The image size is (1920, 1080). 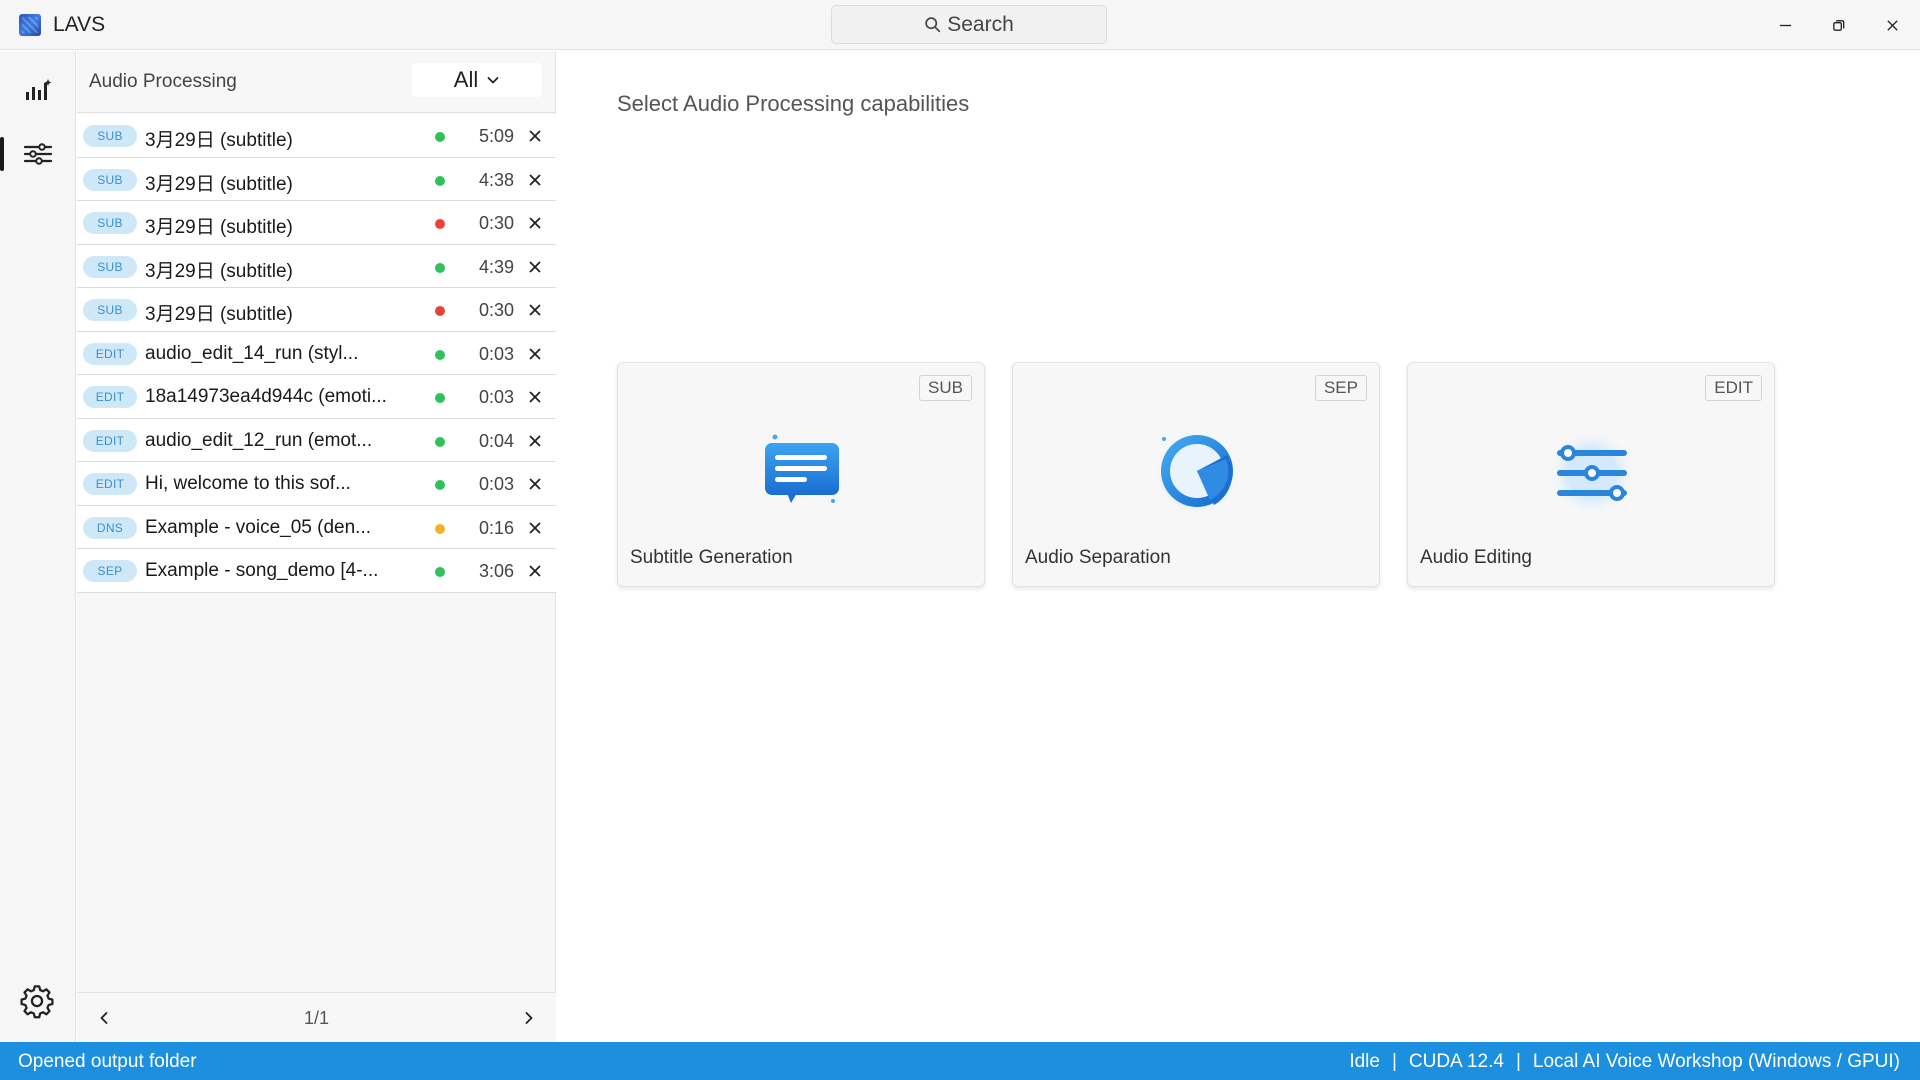 I want to click on search-placeholder: Search, so click(x=980, y=24).